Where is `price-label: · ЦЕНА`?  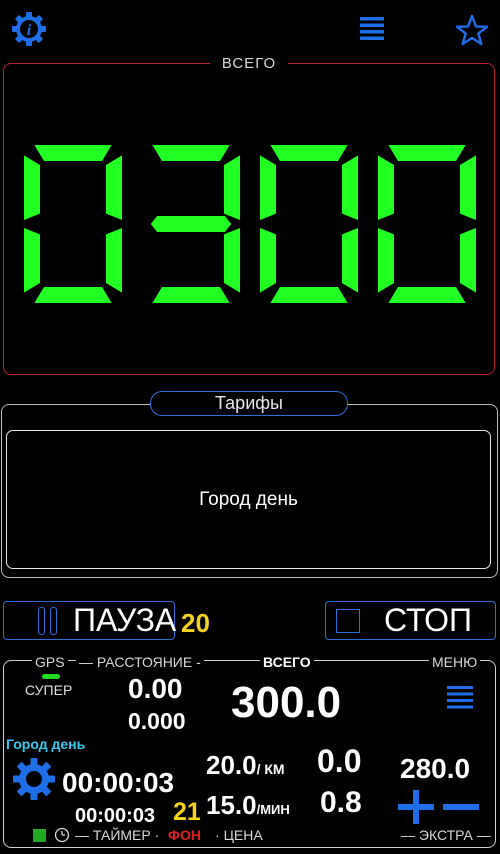
price-label: · ЦЕНА is located at coordinates (239, 835).